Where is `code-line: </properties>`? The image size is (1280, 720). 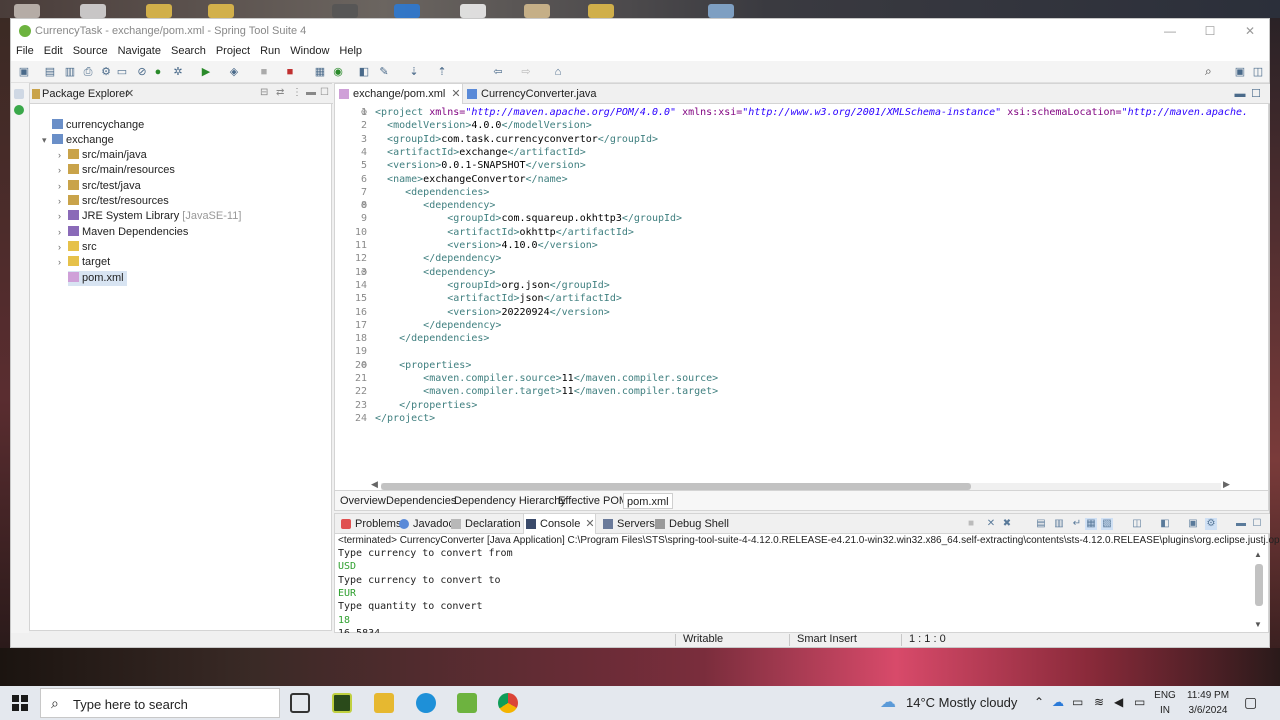 code-line: </properties> is located at coordinates (426, 405).